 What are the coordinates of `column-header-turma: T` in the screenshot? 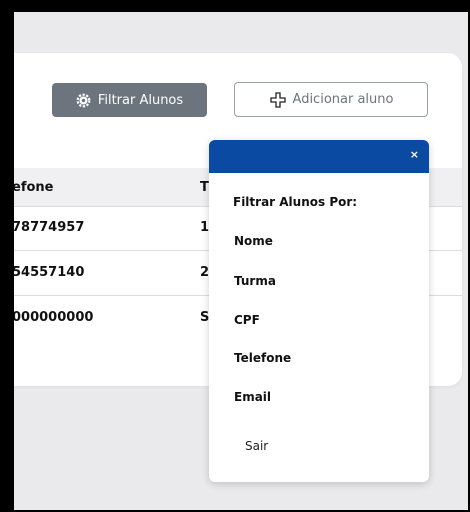 It's located at (204, 187).